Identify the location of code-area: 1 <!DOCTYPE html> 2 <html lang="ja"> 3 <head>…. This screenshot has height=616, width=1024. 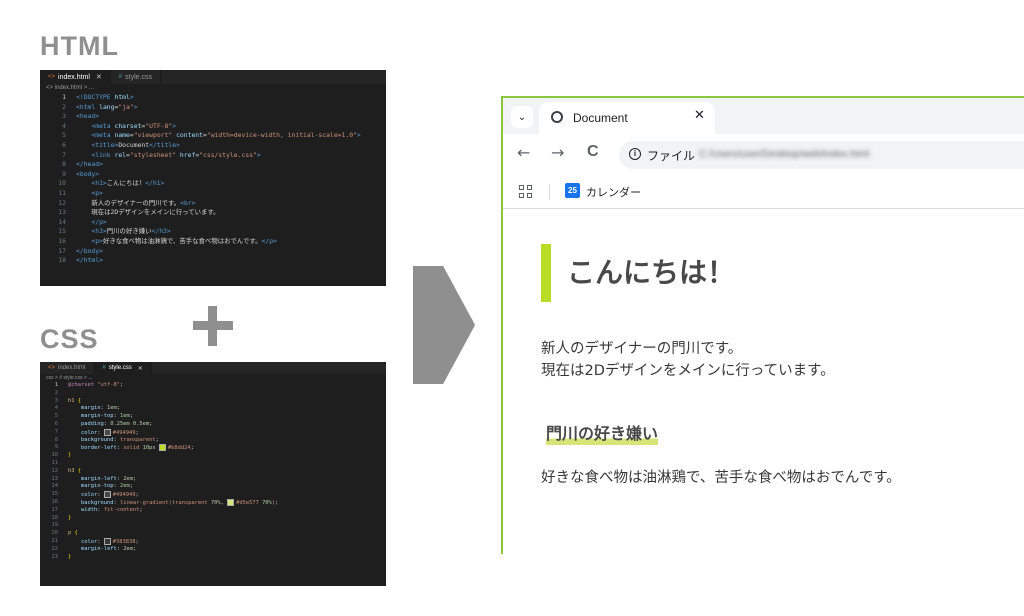
(213, 179).